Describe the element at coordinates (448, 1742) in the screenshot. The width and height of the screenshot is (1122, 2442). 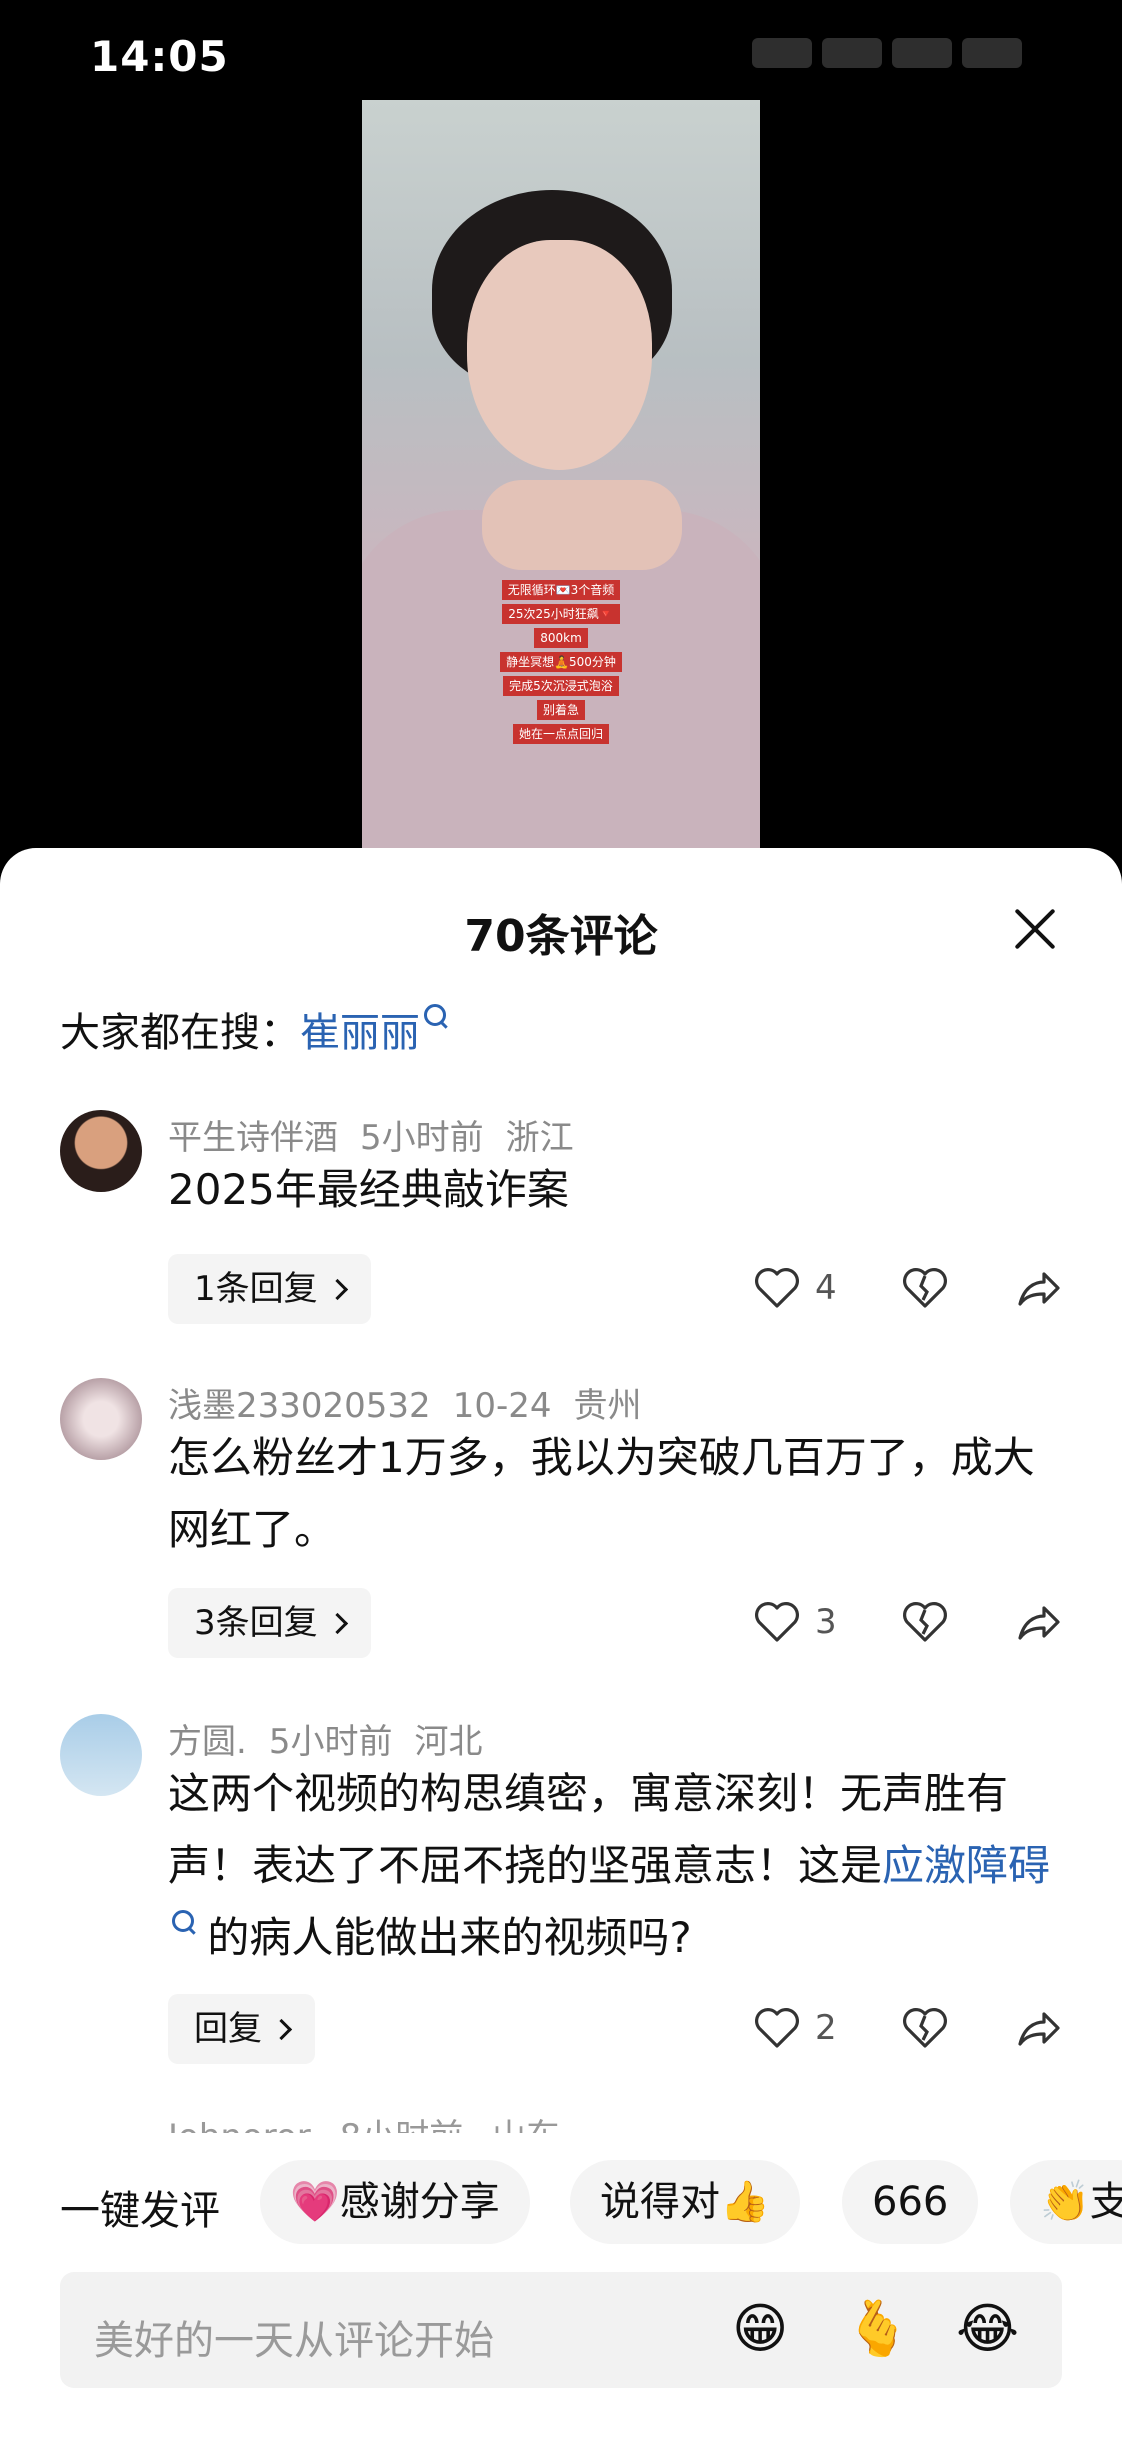
I see `comment-location: 河北` at that location.